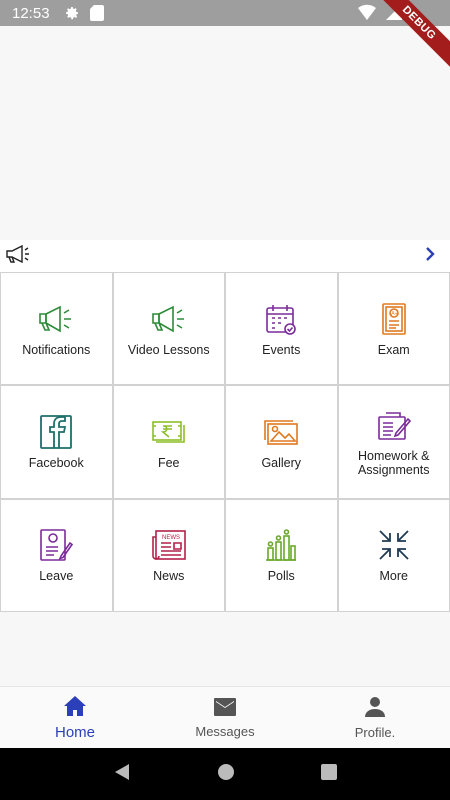 The image size is (450, 800). Describe the element at coordinates (56, 349) in the screenshot. I see `tile-label: Notifications` at that location.